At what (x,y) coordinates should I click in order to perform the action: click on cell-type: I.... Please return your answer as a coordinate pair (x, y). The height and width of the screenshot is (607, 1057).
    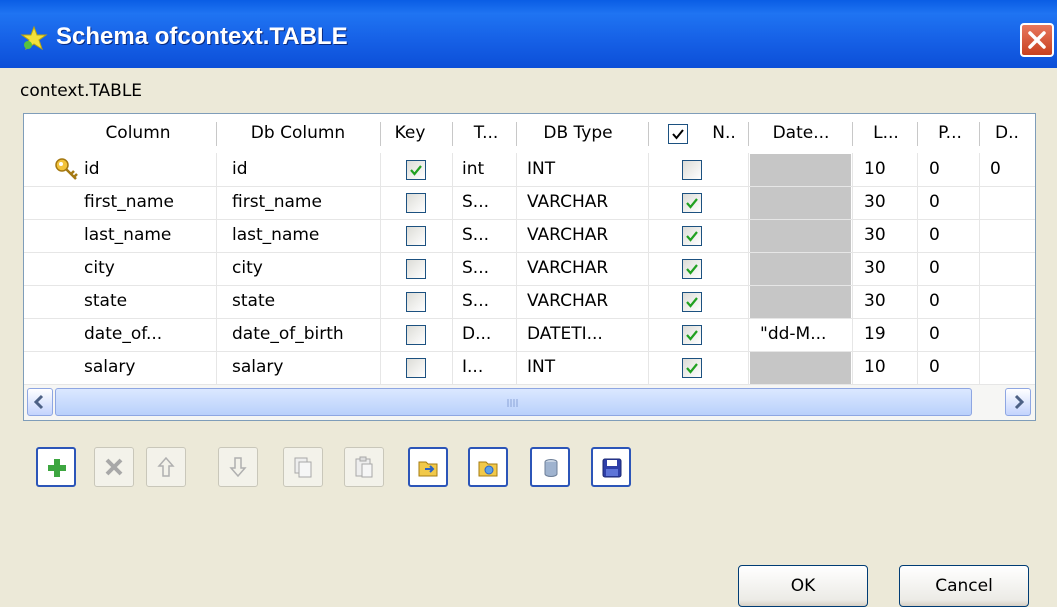
    Looking at the image, I should click on (488, 367).